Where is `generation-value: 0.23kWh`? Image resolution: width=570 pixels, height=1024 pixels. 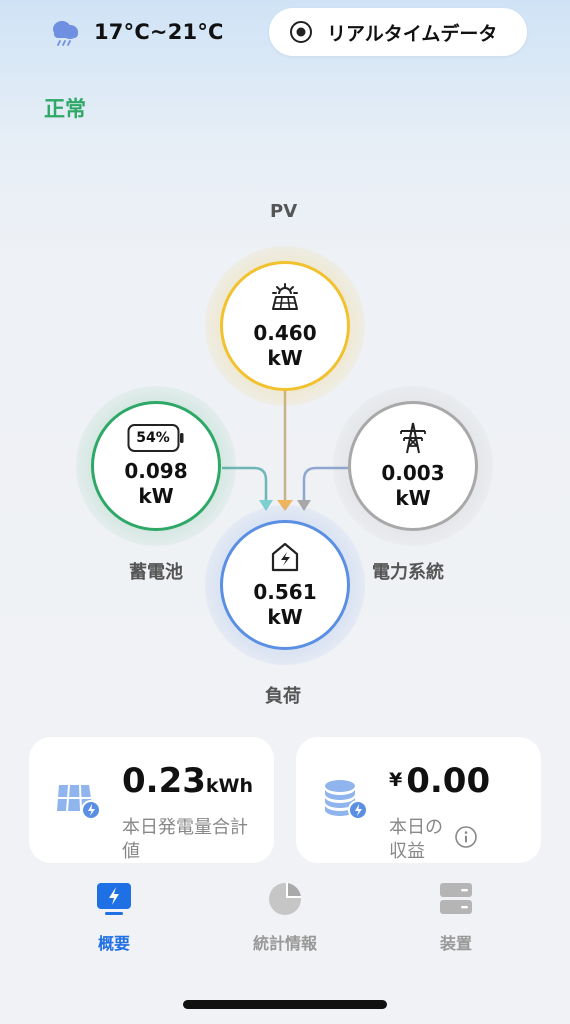 generation-value: 0.23kWh is located at coordinates (187, 781).